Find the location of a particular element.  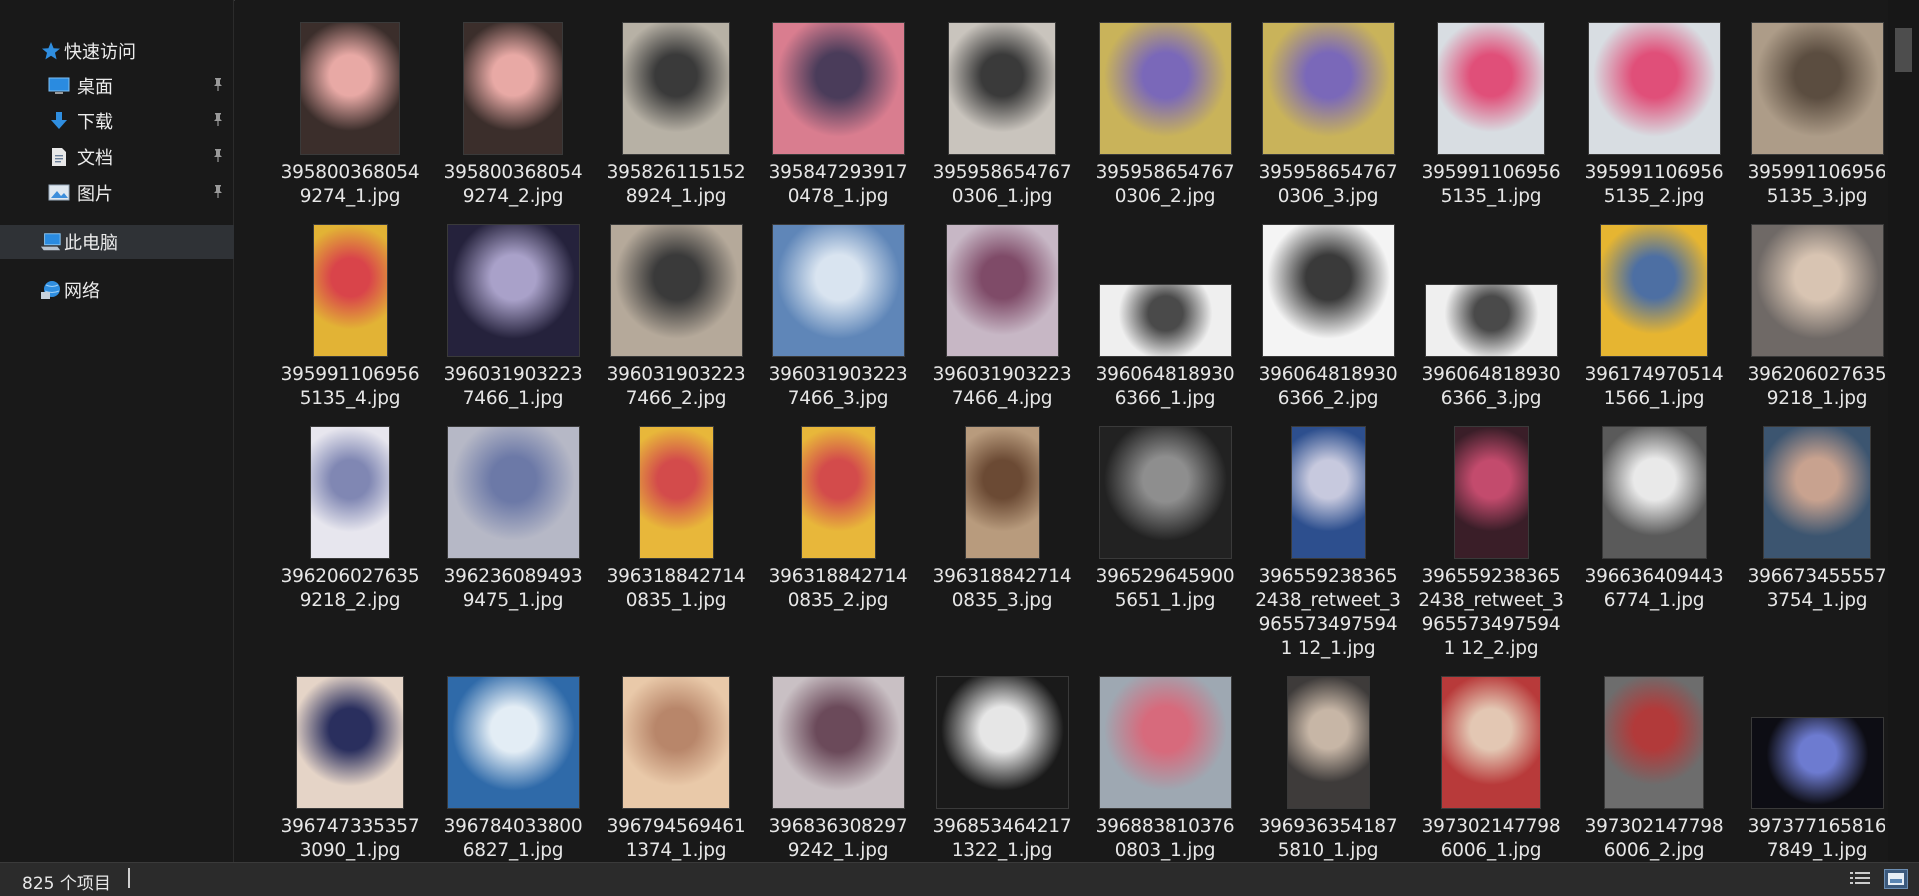

sidebar-item-label: 文档 is located at coordinates (95, 158).